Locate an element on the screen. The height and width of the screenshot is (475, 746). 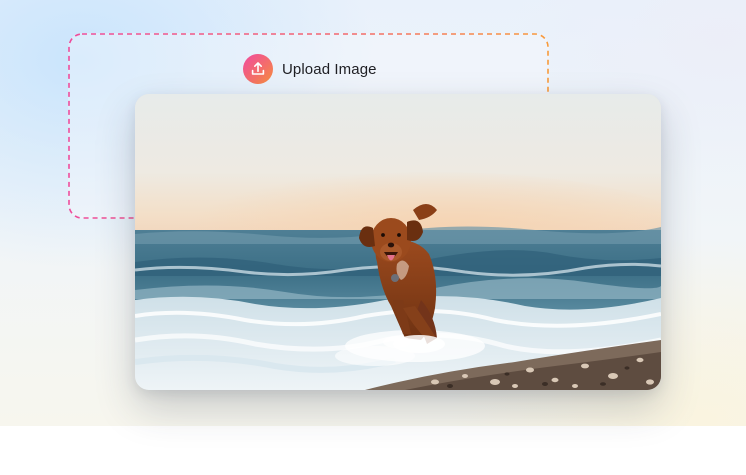
upload-icon is located at coordinates (258, 69).